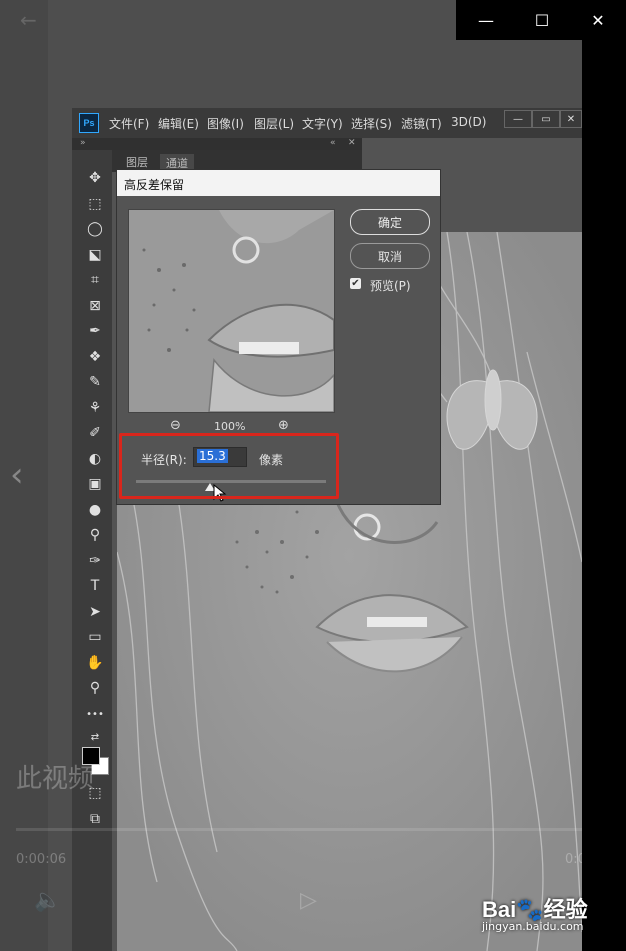 The width and height of the screenshot is (626, 951). What do you see at coordinates (95, 612) in the screenshot?
I see `path-select-tool-icon: ➤` at bounding box center [95, 612].